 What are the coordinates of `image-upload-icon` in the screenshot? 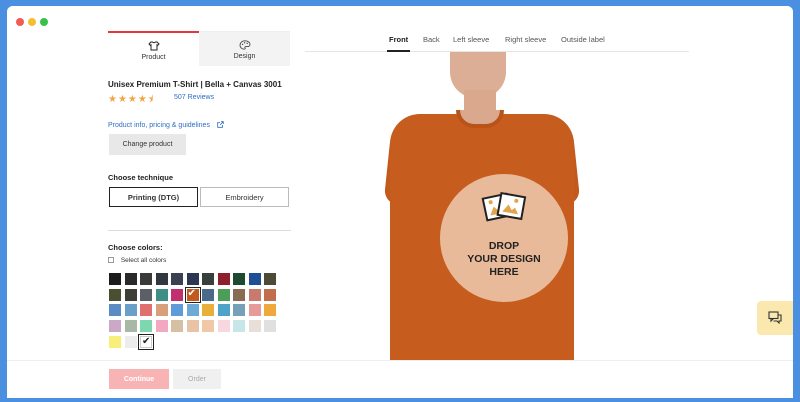 It's located at (504, 206).